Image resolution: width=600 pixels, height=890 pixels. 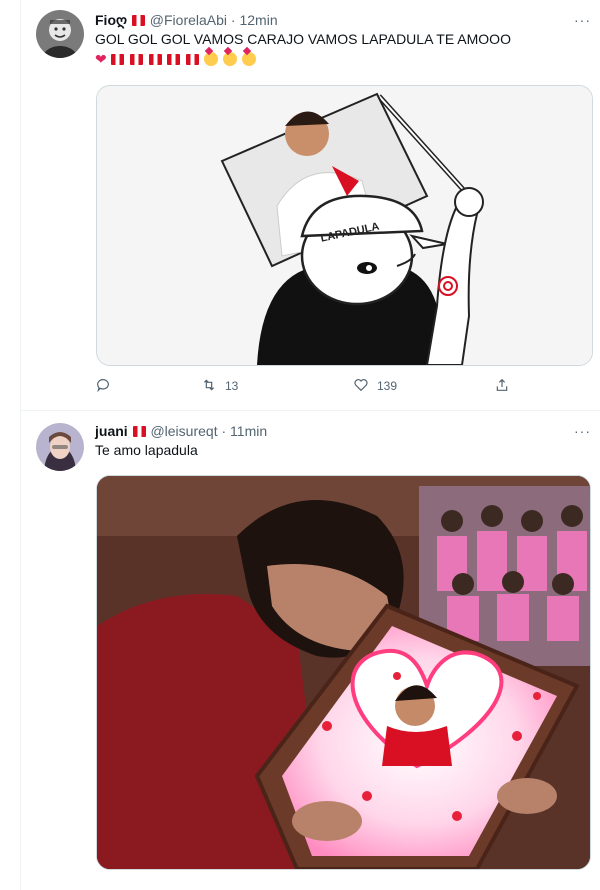 I want to click on retweet-count: 13, so click(x=232, y=386).